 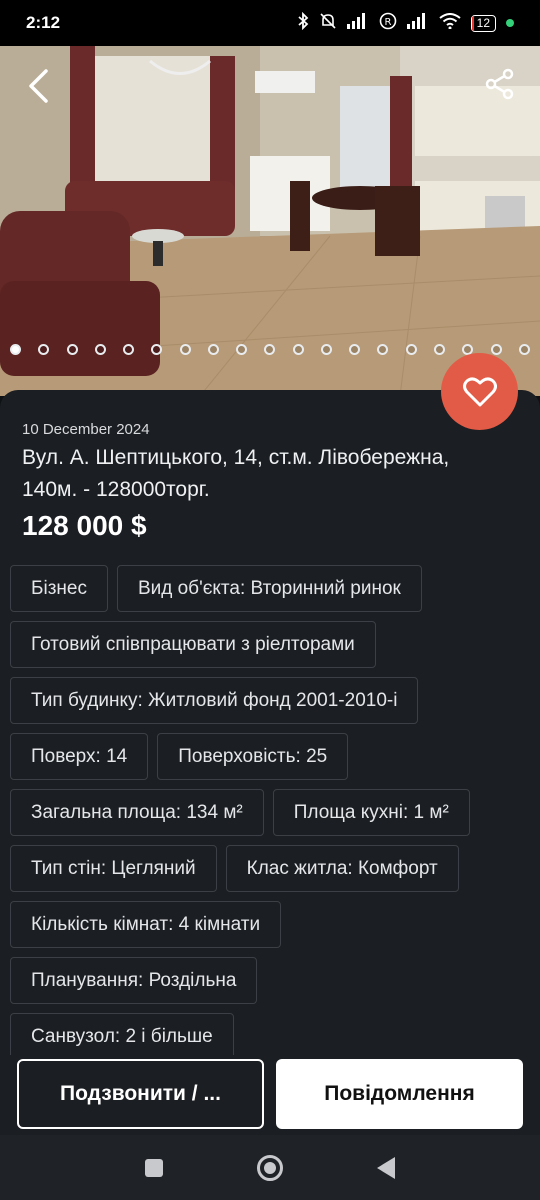 What do you see at coordinates (450, 23) in the screenshot?
I see `wifi-icon` at bounding box center [450, 23].